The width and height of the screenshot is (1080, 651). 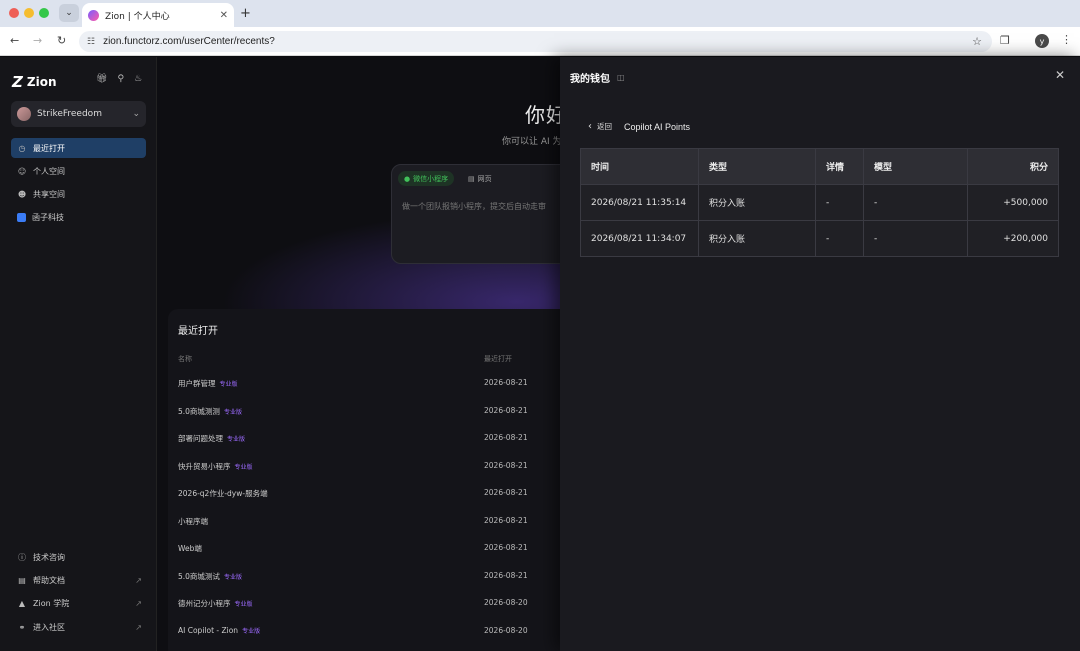 What do you see at coordinates (14, 13) in the screenshot?
I see `close-window-button` at bounding box center [14, 13].